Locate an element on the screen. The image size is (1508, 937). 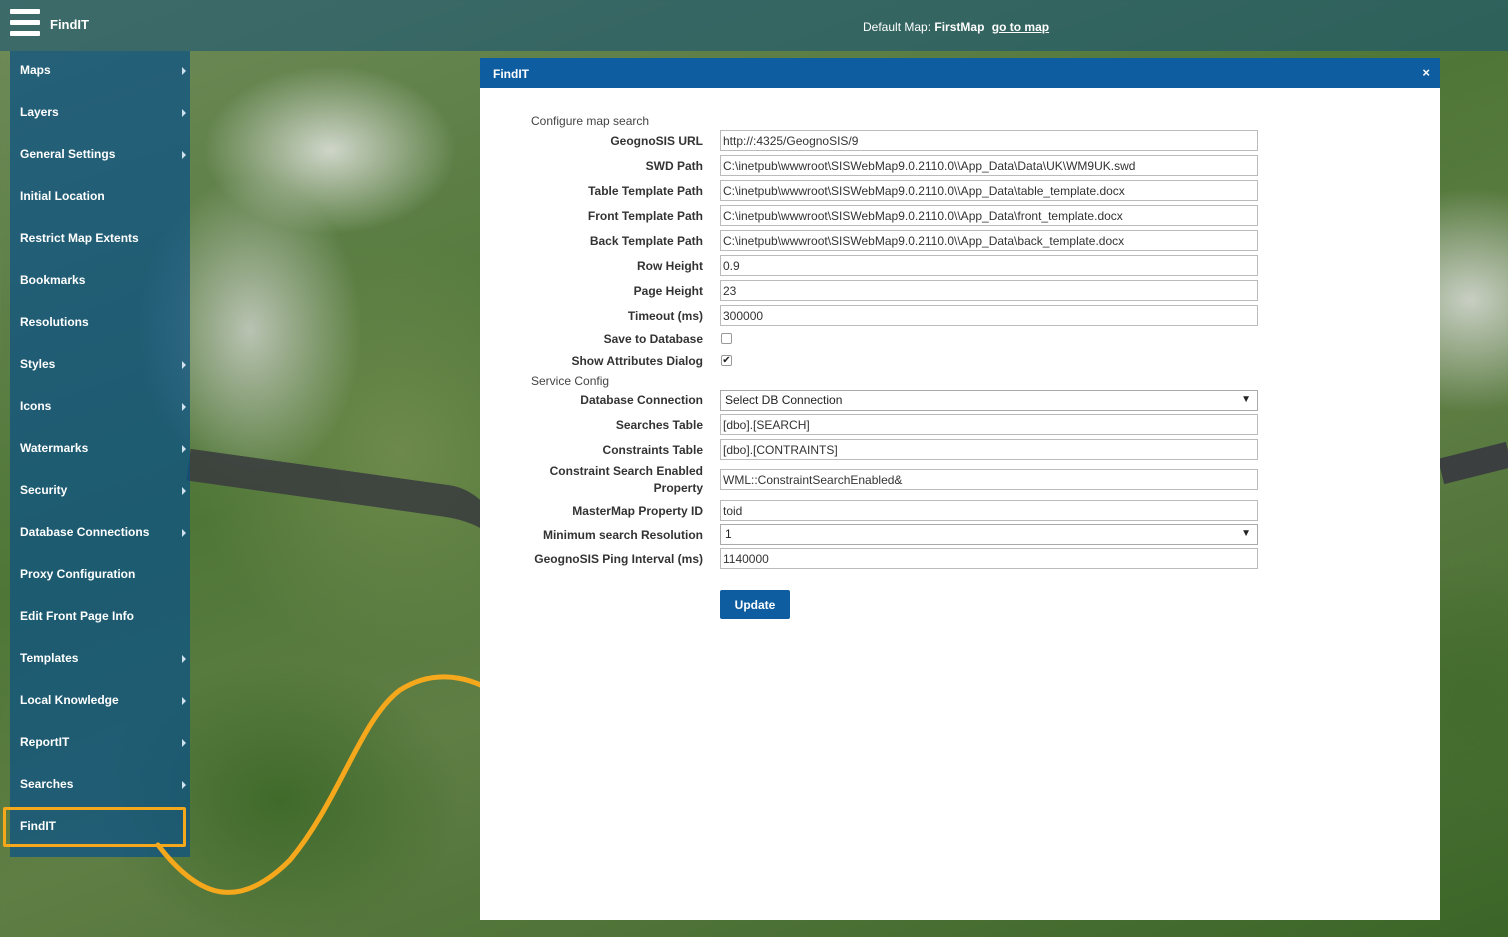
show-attributes-dialog-checkbox: ✔ is located at coordinates (726, 360).